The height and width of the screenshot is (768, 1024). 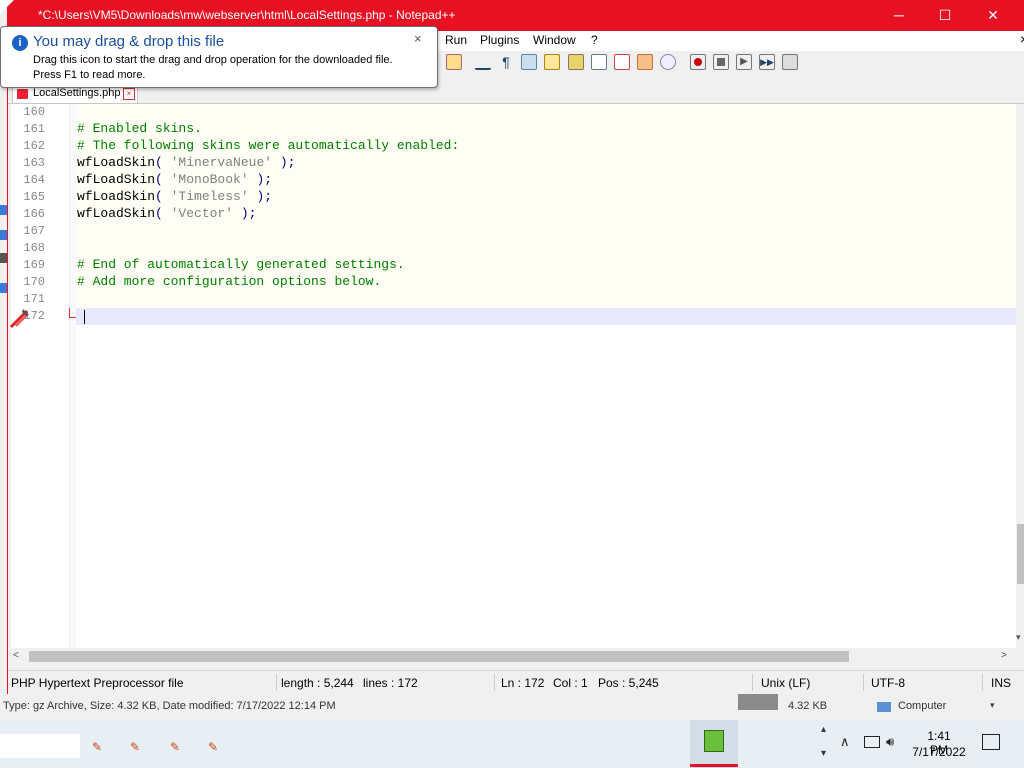 I want to click on status-column: Col : 1, so click(x=570, y=683).